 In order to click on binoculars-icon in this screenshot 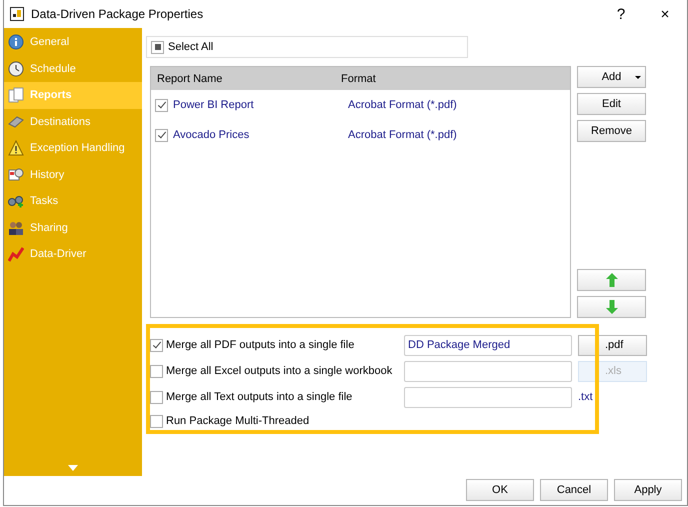, I will do `click(16, 201)`.